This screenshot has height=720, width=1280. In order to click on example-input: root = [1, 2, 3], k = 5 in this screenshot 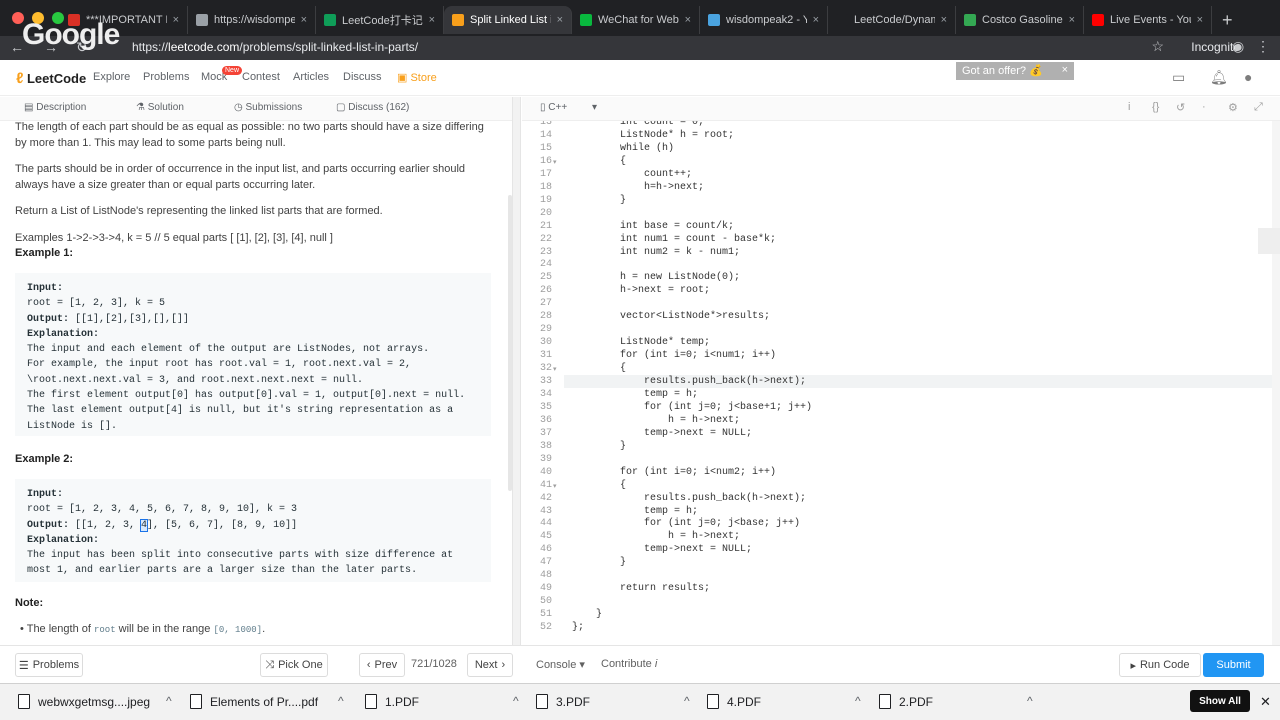, I will do `click(96, 304)`.